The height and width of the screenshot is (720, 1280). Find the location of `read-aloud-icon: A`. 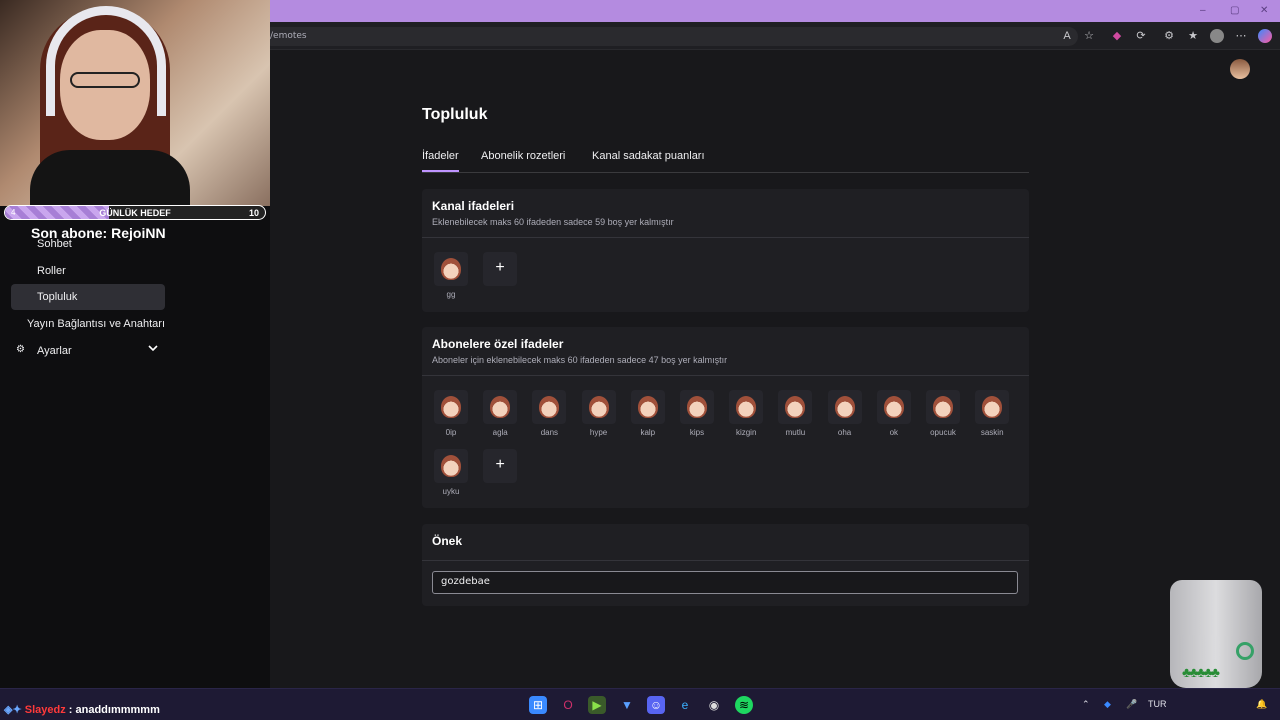

read-aloud-icon: A is located at coordinates (1067, 36).